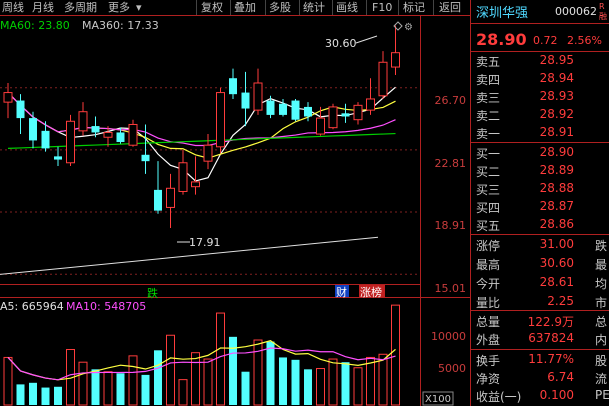 The image size is (609, 406). I want to click on fin-tag: 财, so click(341, 292).